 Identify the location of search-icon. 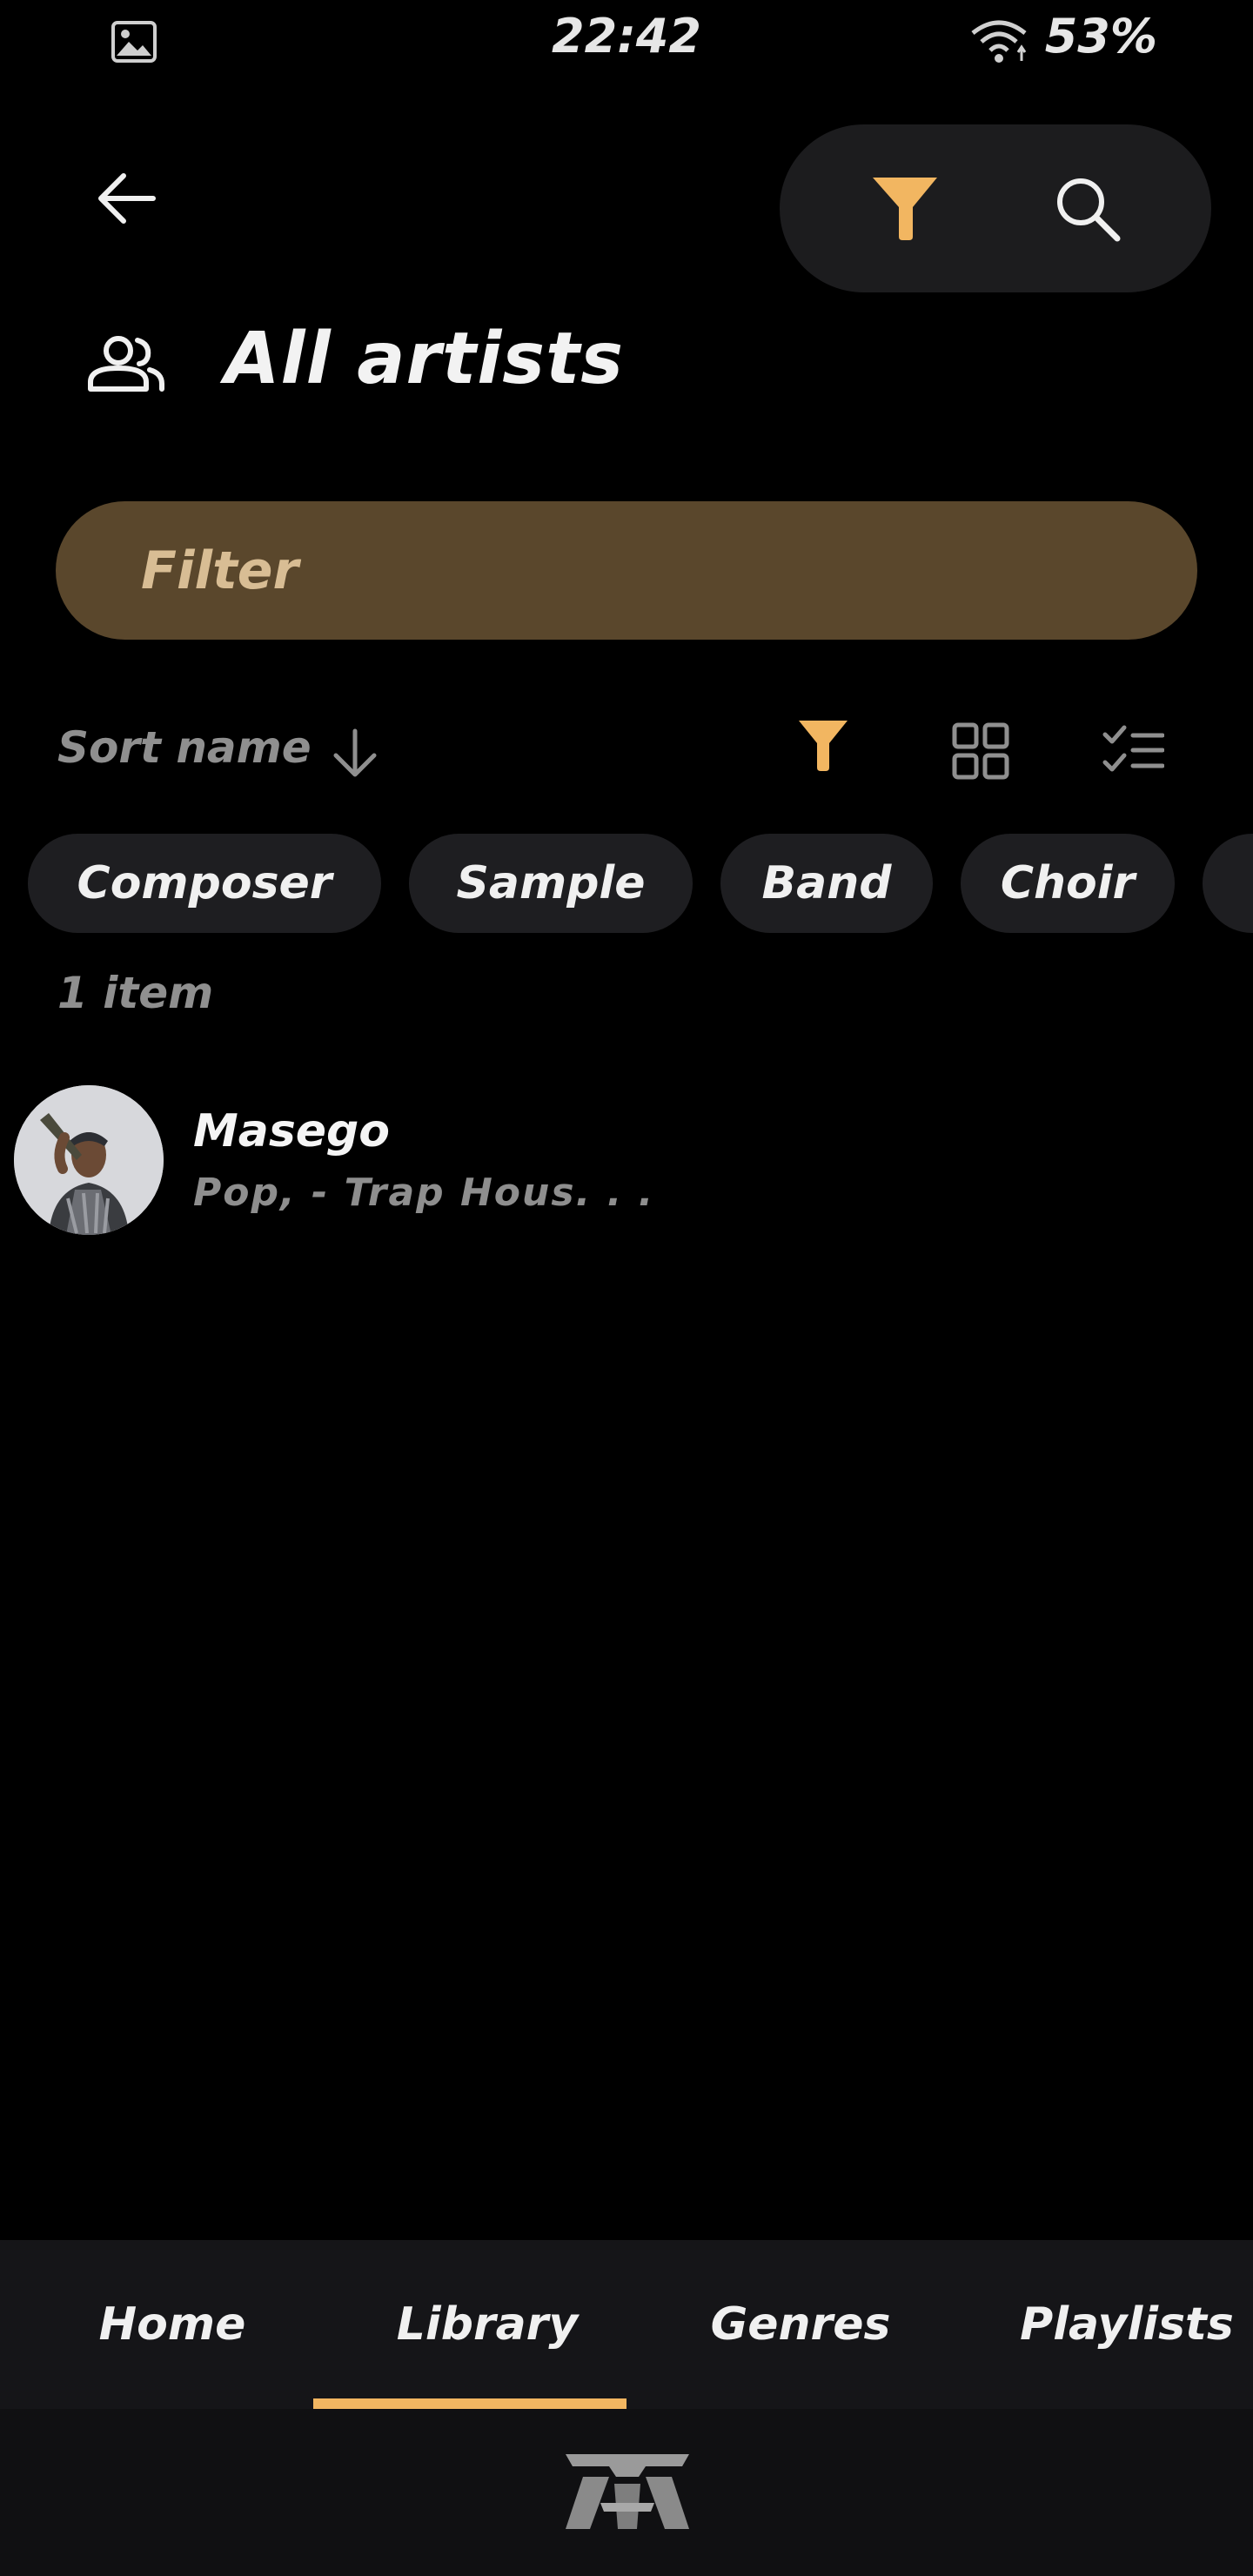
(1089, 210).